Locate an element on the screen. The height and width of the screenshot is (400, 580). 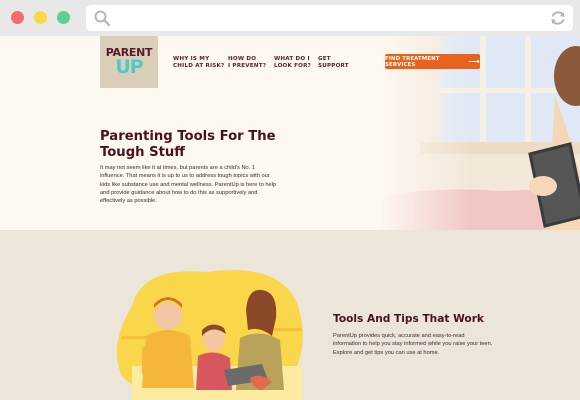
window-minimize-button is located at coordinates (40, 17).